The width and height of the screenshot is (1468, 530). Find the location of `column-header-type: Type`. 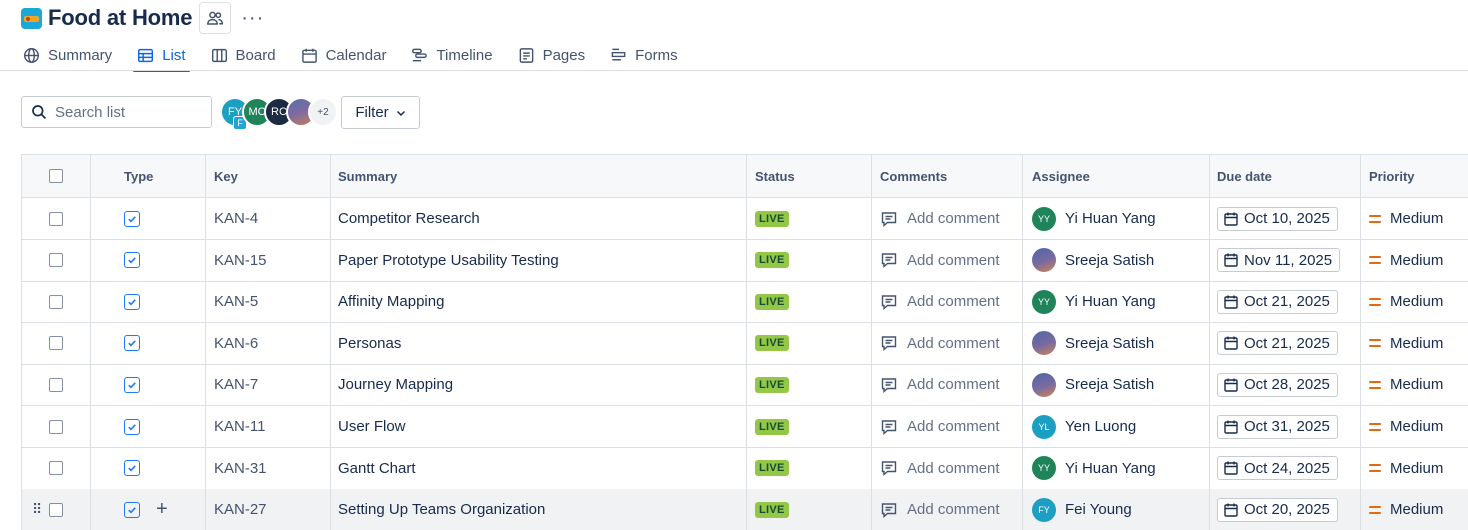

column-header-type: Type is located at coordinates (148, 176).